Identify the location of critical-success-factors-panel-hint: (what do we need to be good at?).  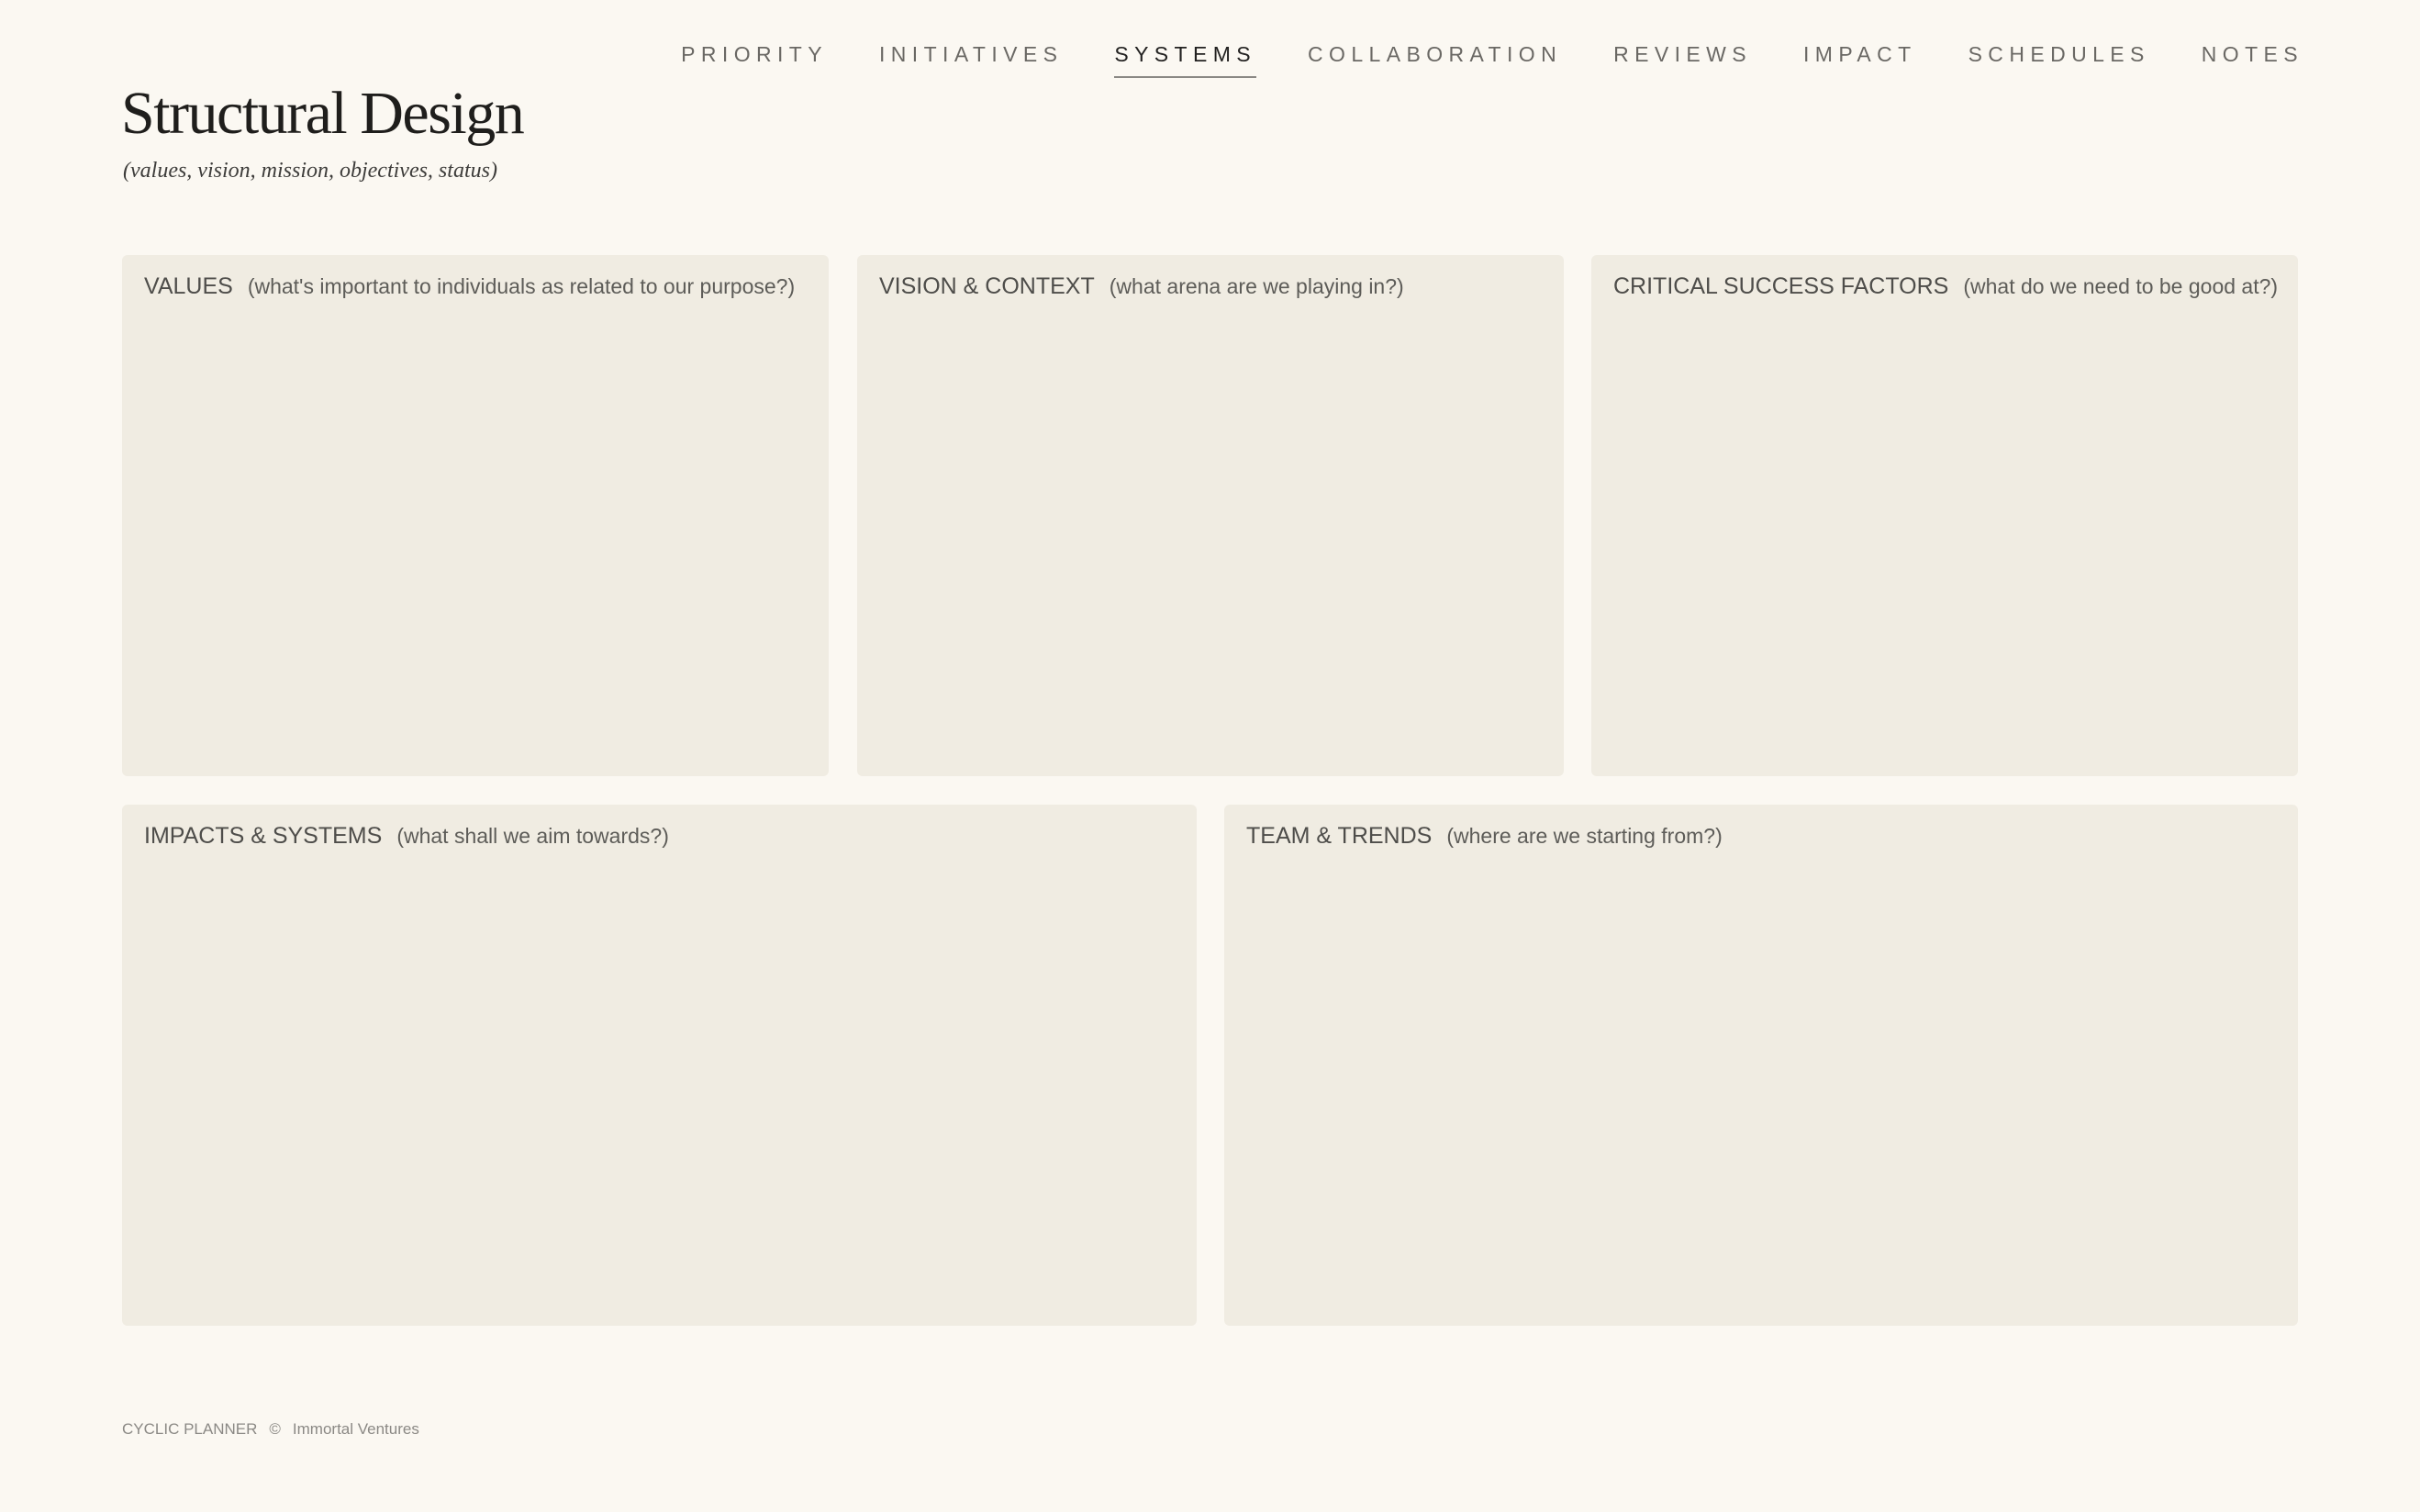
(2121, 286).